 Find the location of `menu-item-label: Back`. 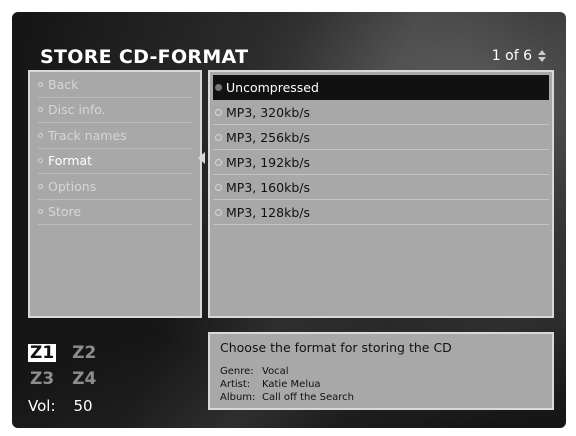

menu-item-label: Back is located at coordinates (63, 84).